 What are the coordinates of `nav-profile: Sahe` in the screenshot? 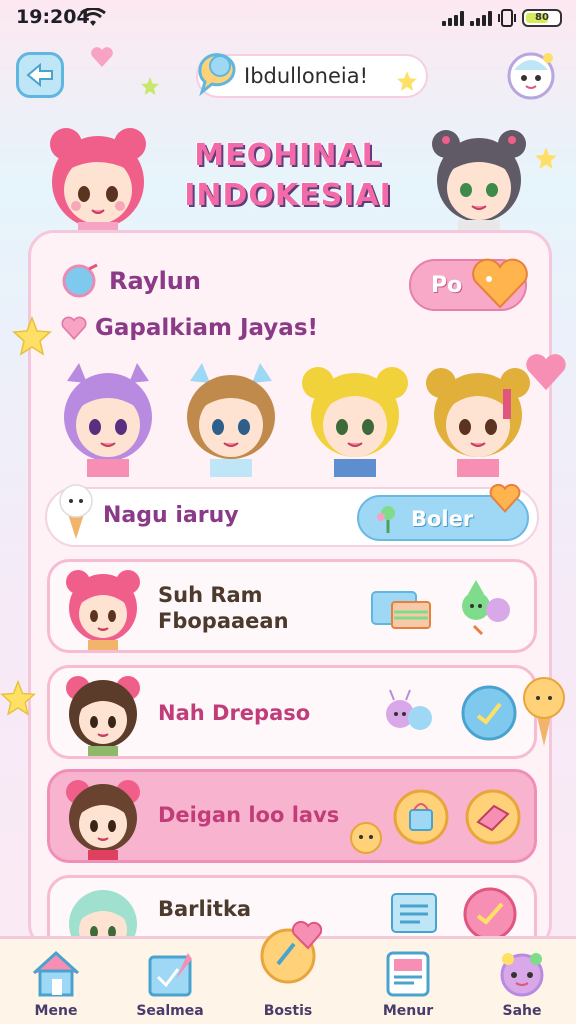 It's located at (522, 985).